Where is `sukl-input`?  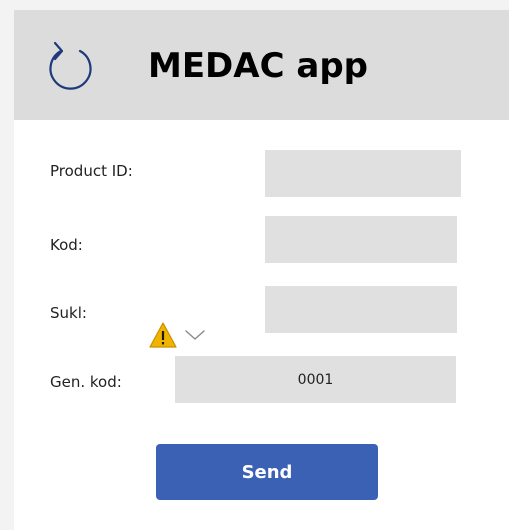
sukl-input is located at coordinates (361, 309).